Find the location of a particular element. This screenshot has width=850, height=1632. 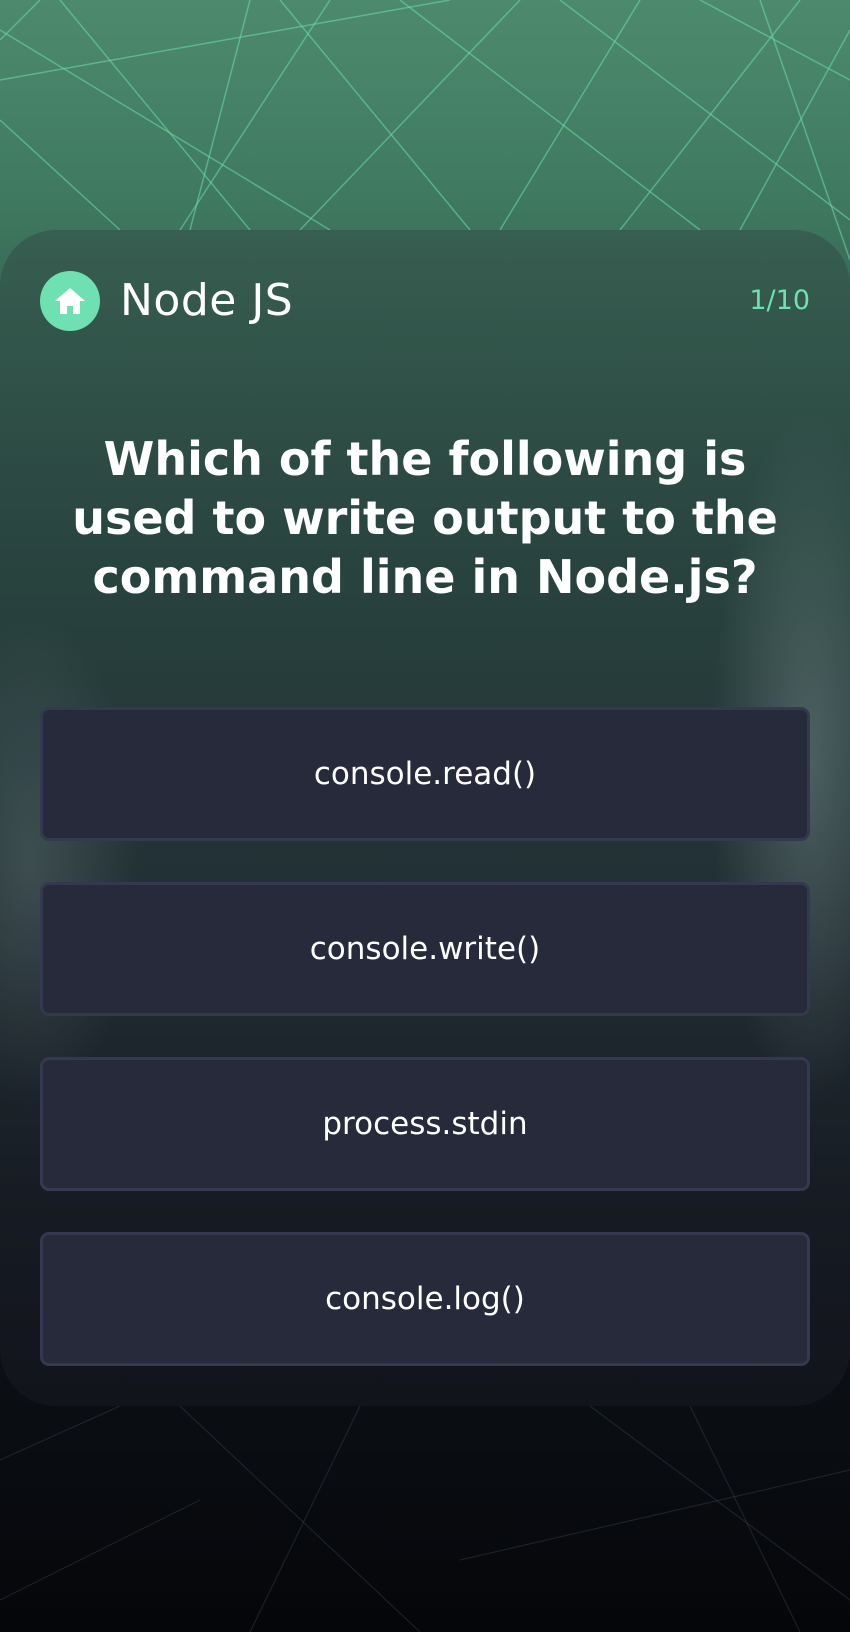

answer-option: console.read() is located at coordinates (425, 774).